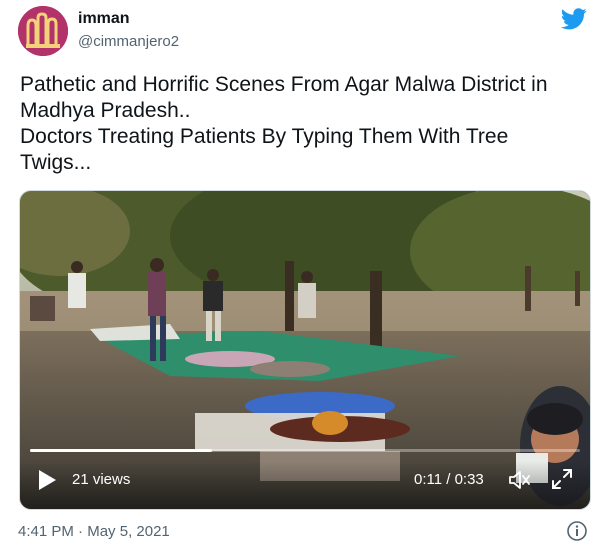  Describe the element at coordinates (574, 19) in the screenshot. I see `twitter-bird-icon` at that location.